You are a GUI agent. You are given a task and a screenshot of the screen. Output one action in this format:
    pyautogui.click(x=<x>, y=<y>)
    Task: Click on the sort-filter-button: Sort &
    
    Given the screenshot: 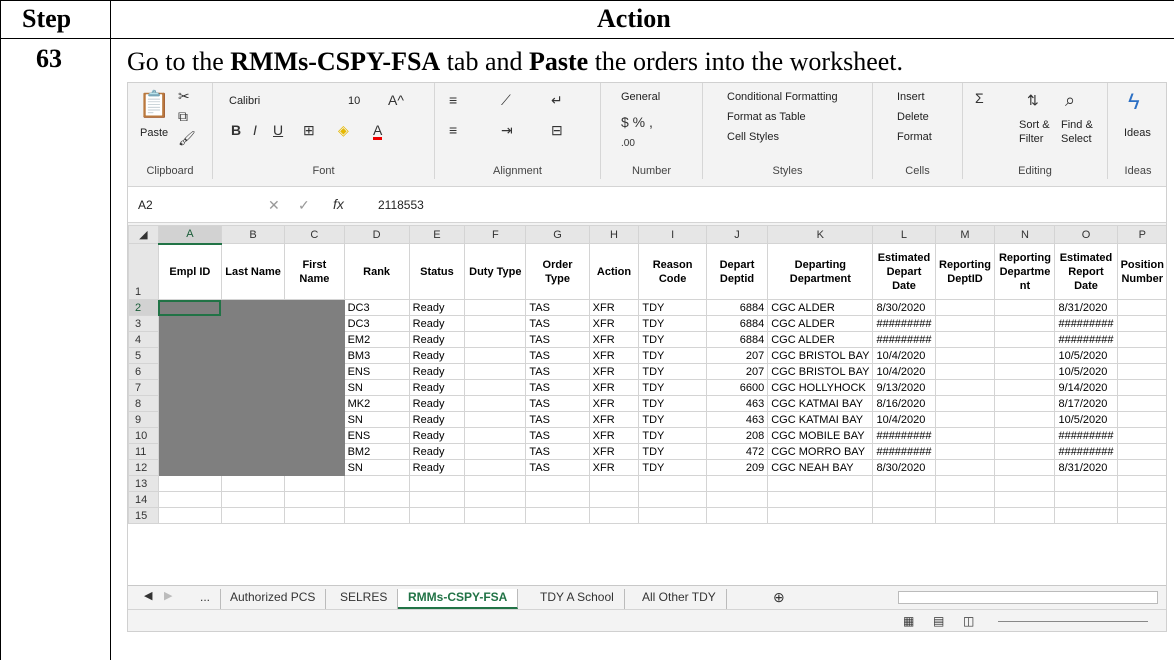 What is the action you would take?
    pyautogui.click(x=1034, y=125)
    